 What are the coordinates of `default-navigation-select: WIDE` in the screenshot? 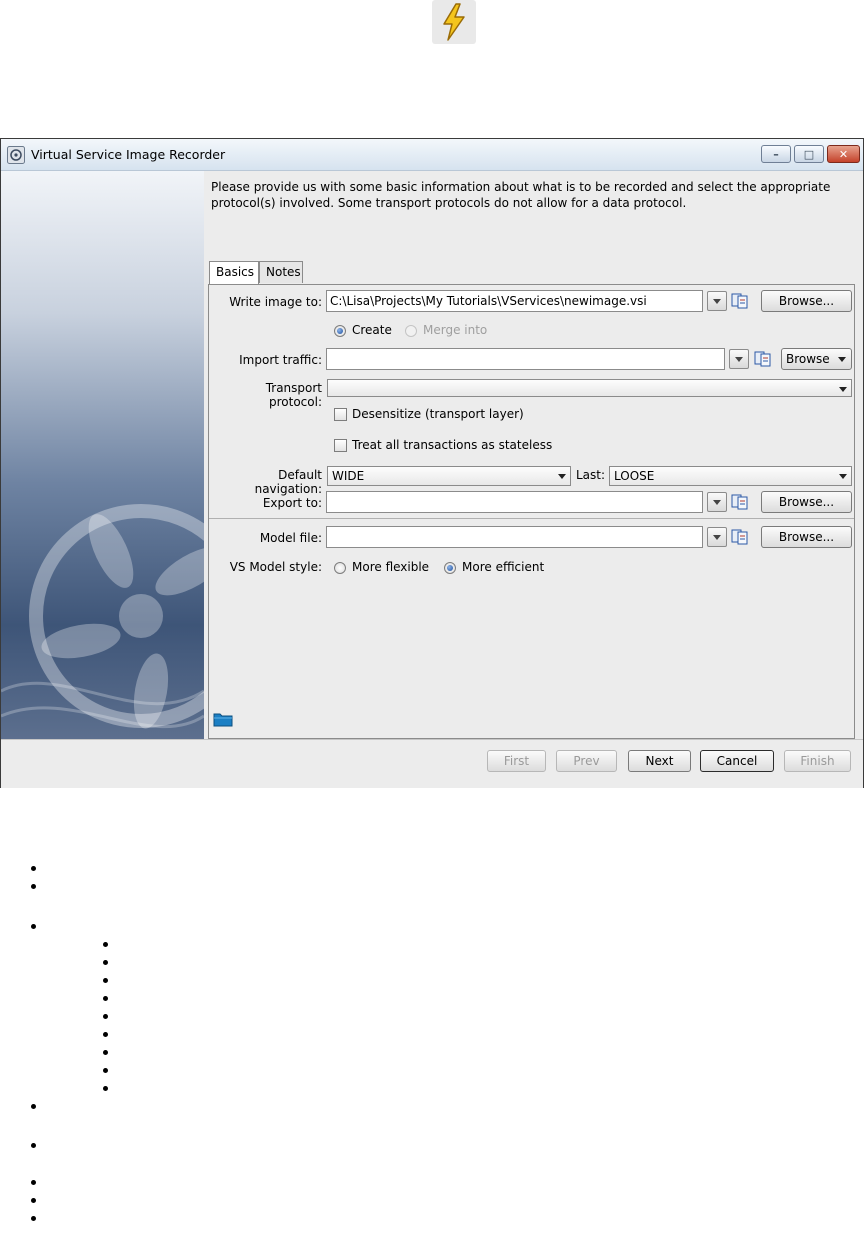 It's located at (449, 476).